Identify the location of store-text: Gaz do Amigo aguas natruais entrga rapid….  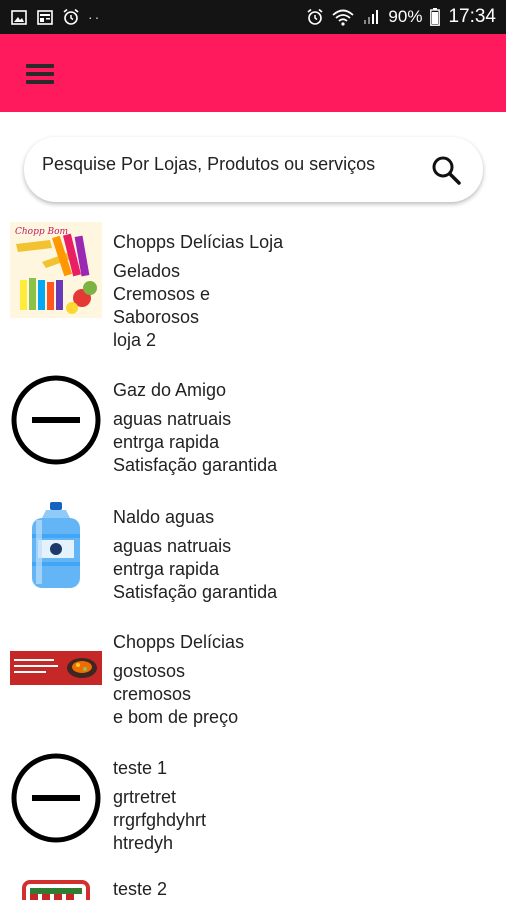
(303, 428).